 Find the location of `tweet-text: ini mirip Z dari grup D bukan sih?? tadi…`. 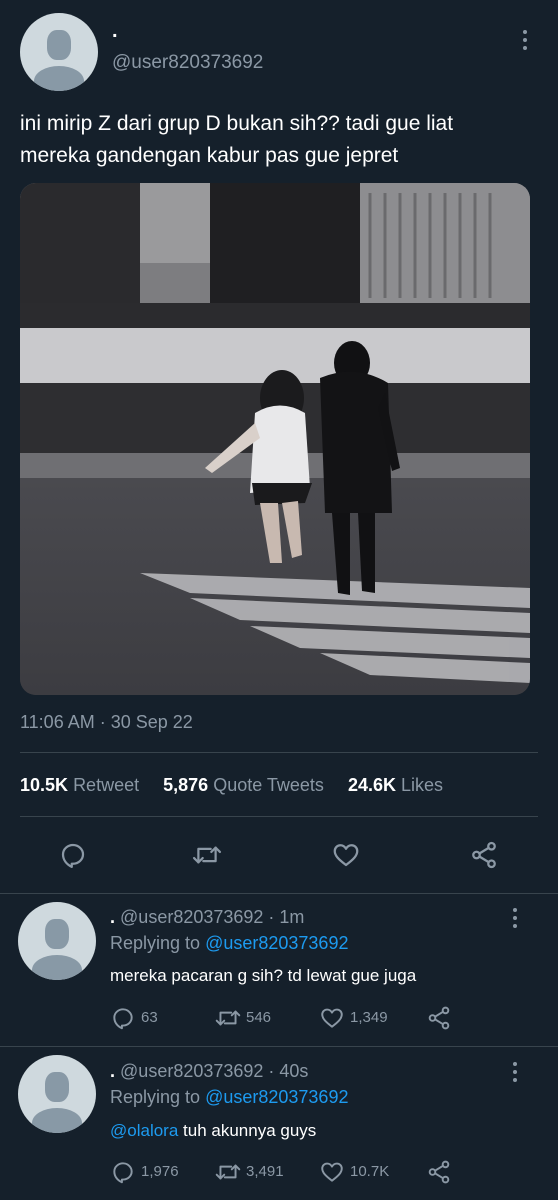

tweet-text: ini mirip Z dari grup D bukan sih?? tadi… is located at coordinates (236, 140).